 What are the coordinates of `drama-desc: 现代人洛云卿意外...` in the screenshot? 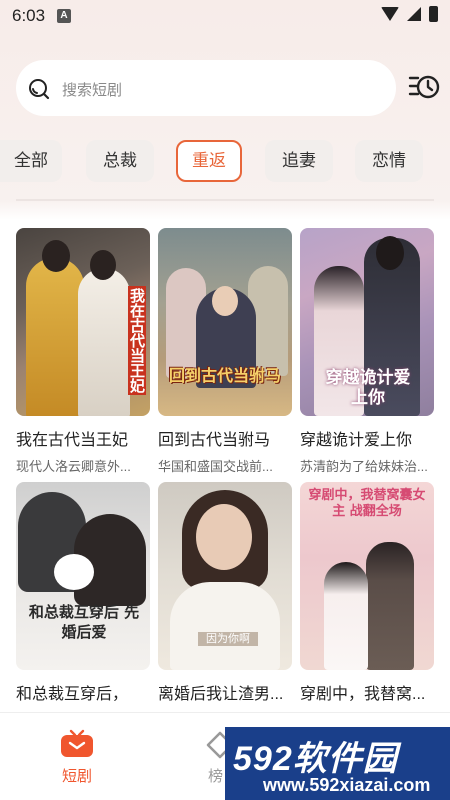 It's located at (73, 466).